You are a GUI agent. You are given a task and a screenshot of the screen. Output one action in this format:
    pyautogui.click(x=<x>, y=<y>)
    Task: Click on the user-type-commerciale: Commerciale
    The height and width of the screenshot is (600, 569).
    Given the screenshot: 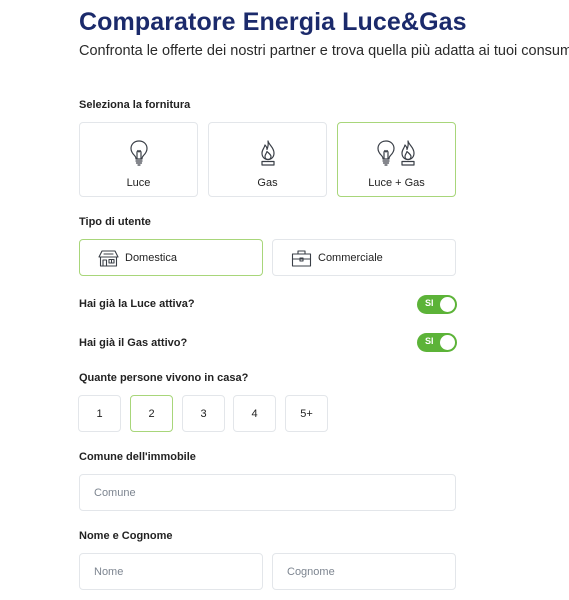 What is the action you would take?
    pyautogui.click(x=364, y=257)
    